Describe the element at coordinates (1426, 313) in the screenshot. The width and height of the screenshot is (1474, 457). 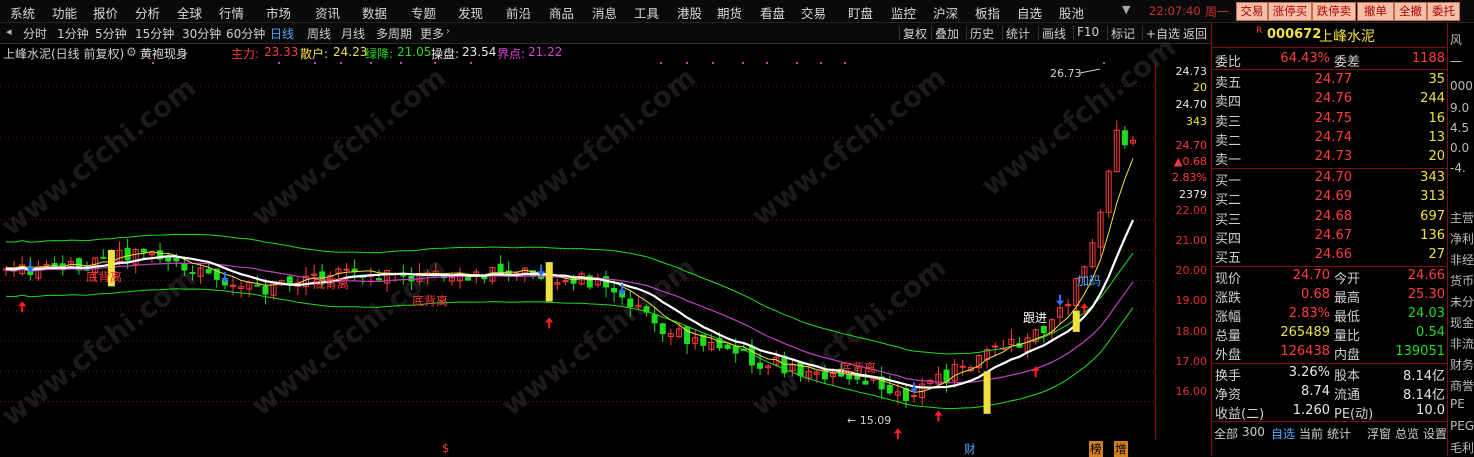
I see `stat-value: 24.03` at that location.